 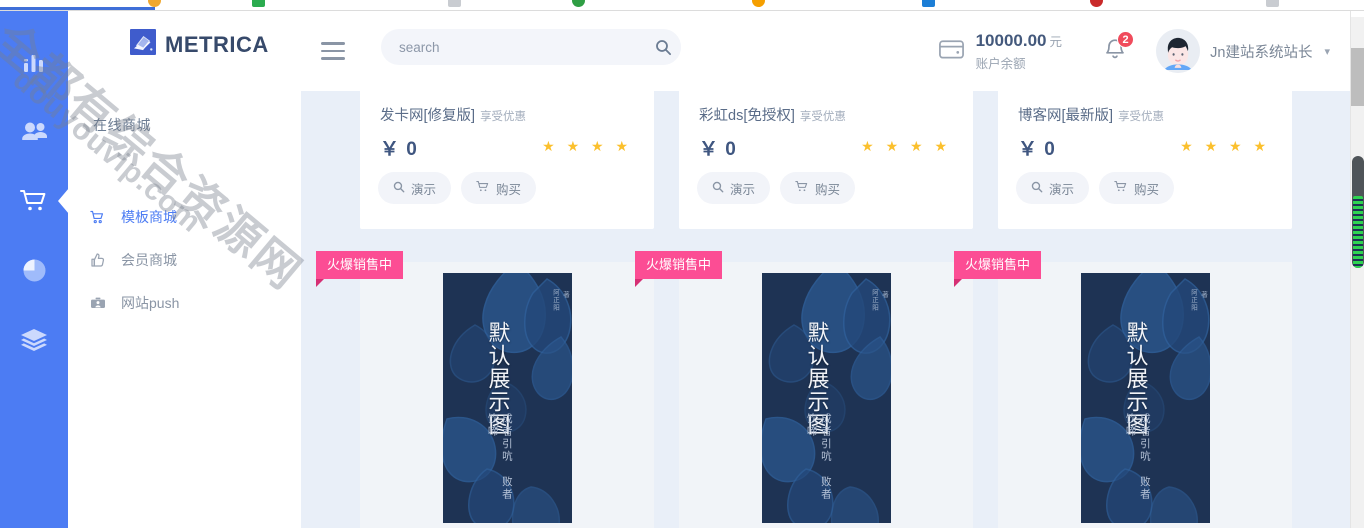 I want to click on sidebar-item-label: 网站push, so click(x=150, y=303).